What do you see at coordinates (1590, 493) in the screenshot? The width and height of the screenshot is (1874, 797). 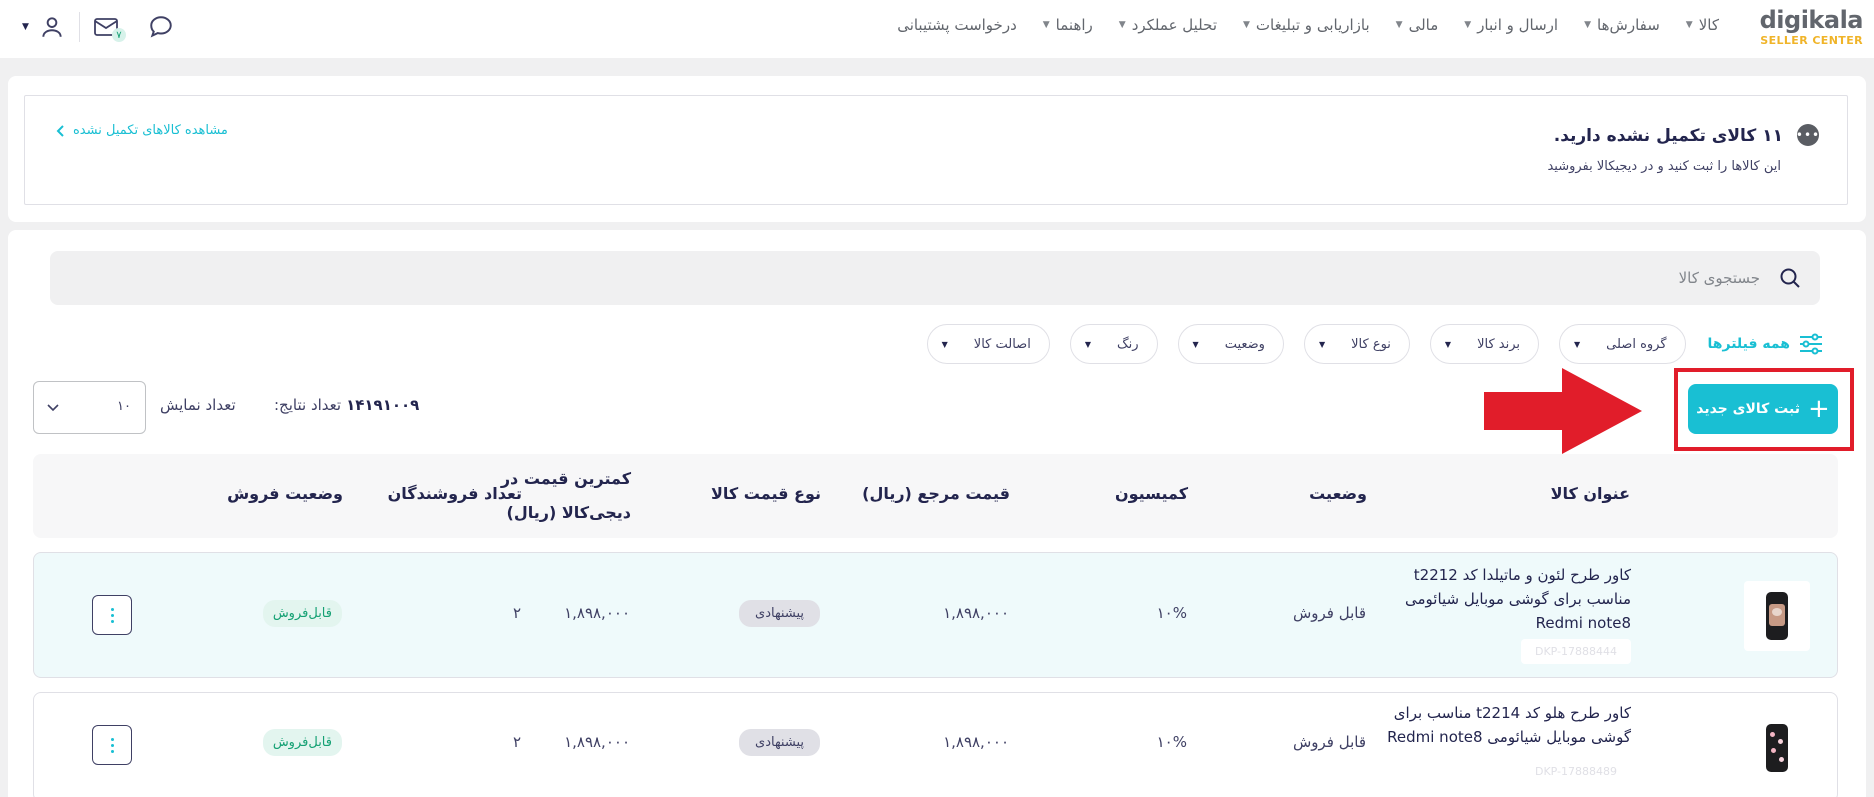 I see `col-title: عنوان کالا` at bounding box center [1590, 493].